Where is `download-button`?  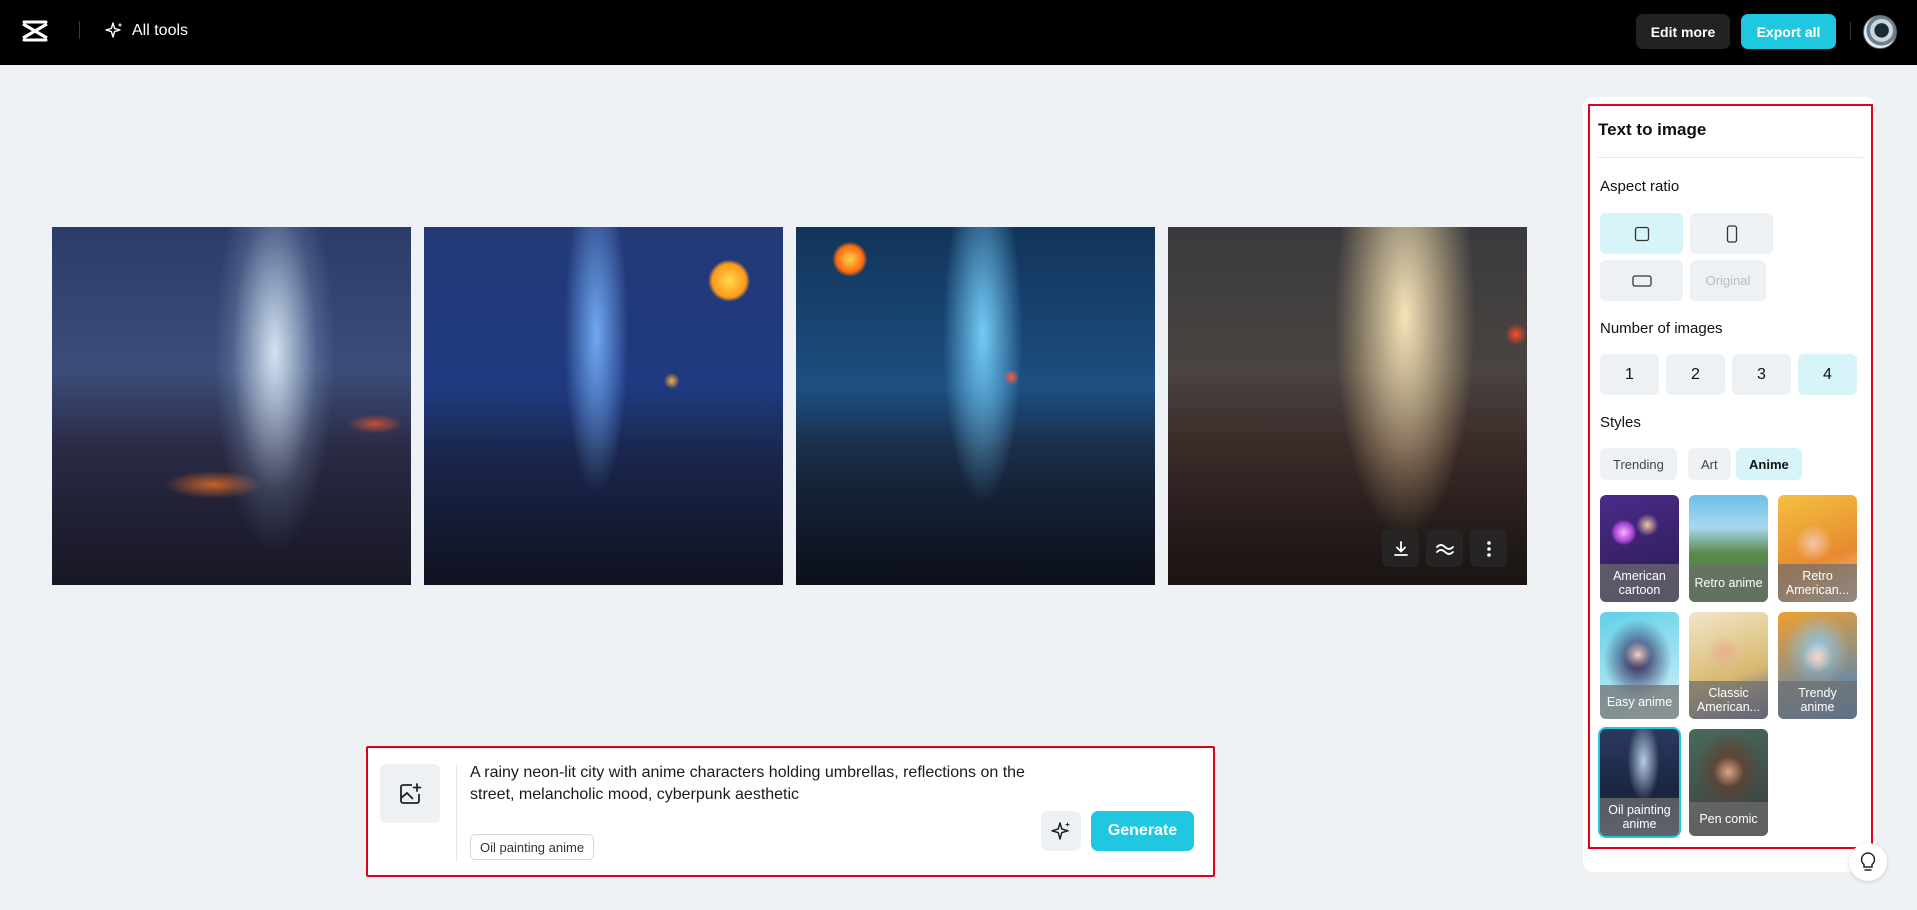 download-button is located at coordinates (1400, 548).